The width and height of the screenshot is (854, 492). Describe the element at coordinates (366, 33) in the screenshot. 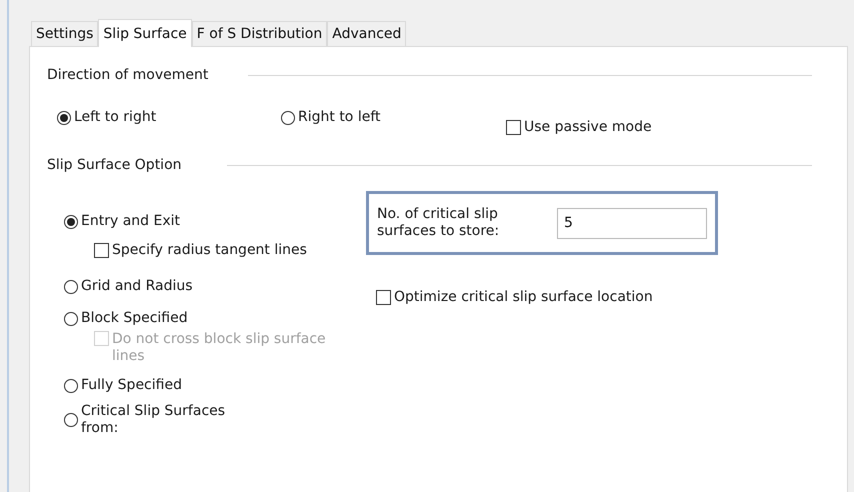

I see `tab: Advanced` at that location.